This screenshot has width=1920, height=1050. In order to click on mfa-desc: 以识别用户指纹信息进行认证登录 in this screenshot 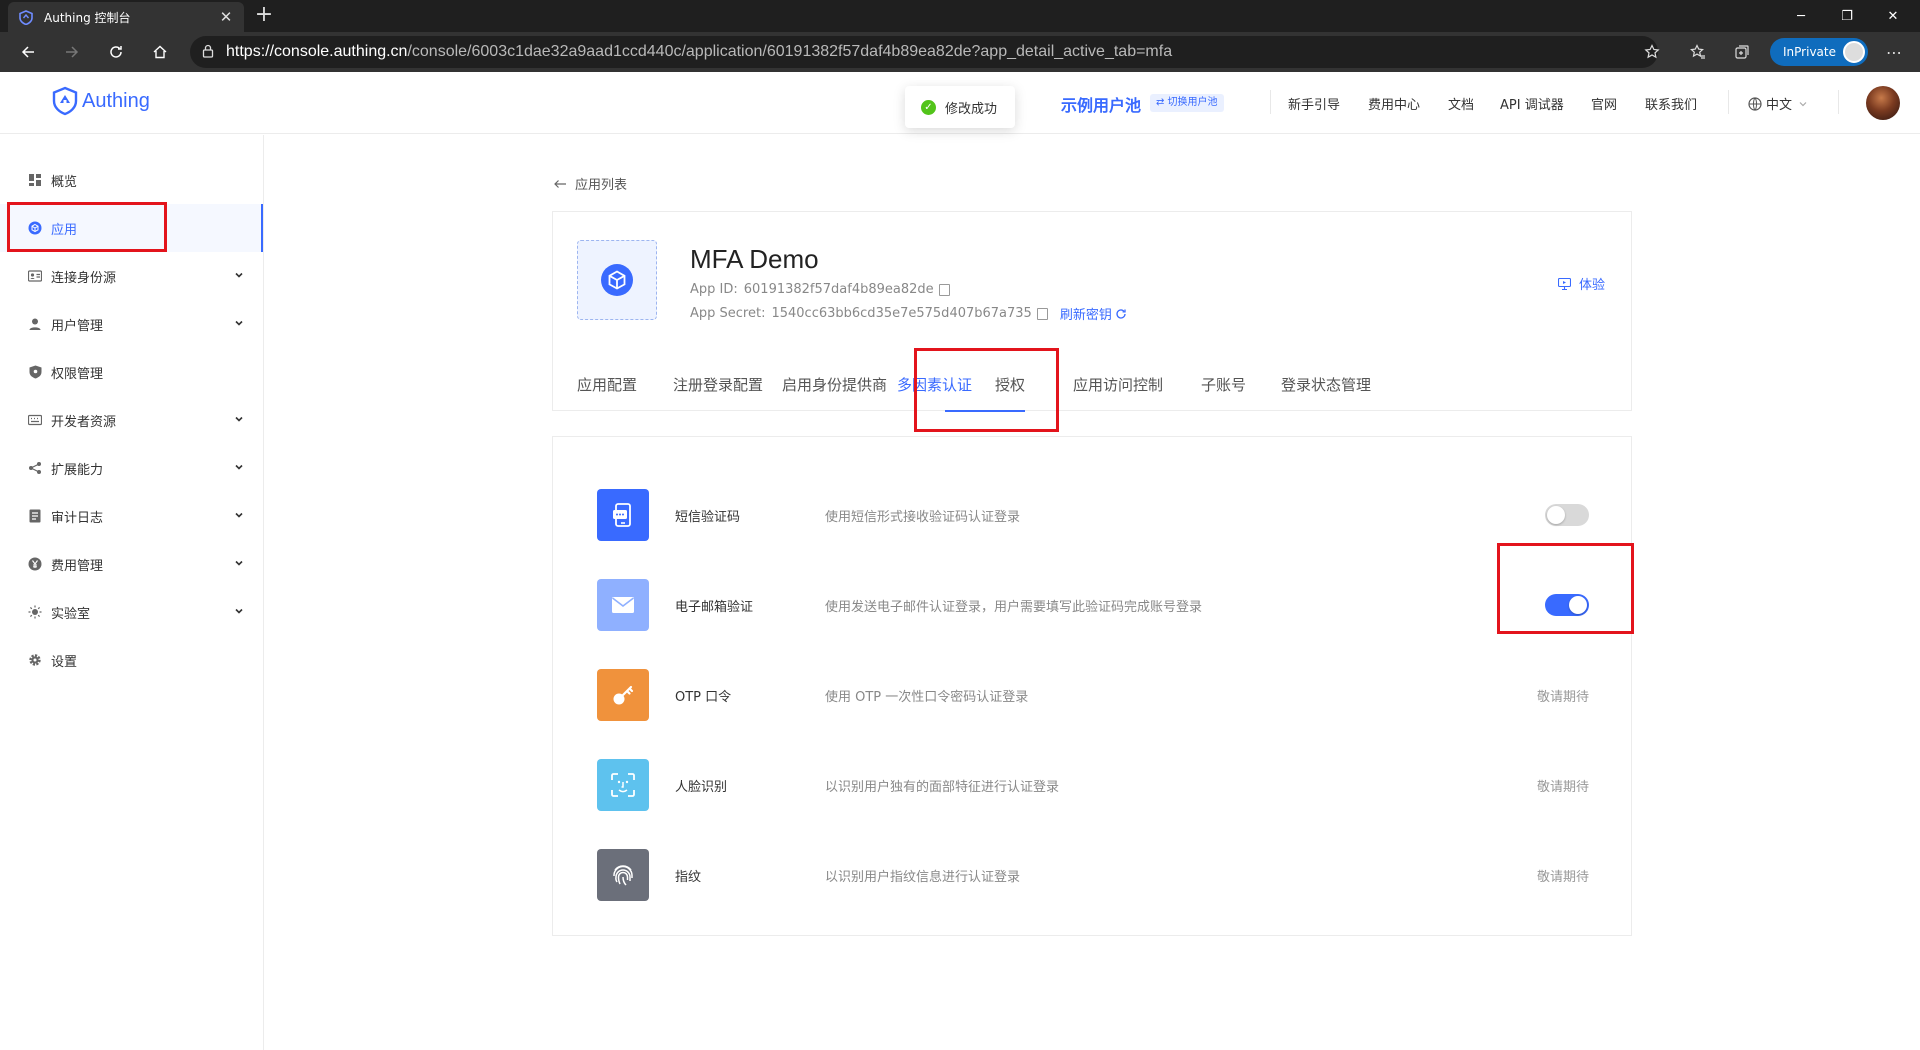, I will do `click(923, 877)`.